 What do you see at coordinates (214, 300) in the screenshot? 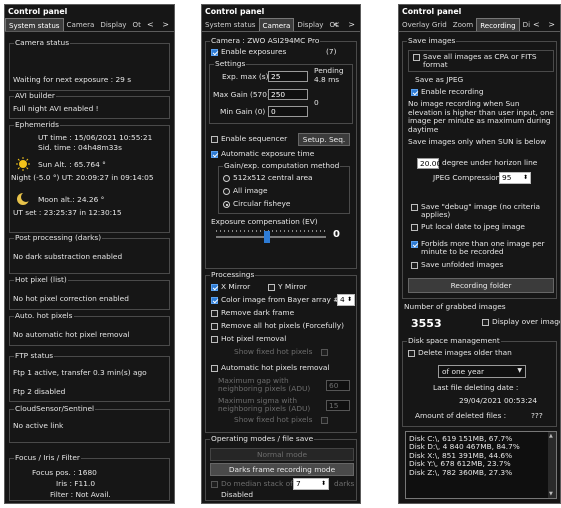
I see `bayer-checkbox` at bounding box center [214, 300].